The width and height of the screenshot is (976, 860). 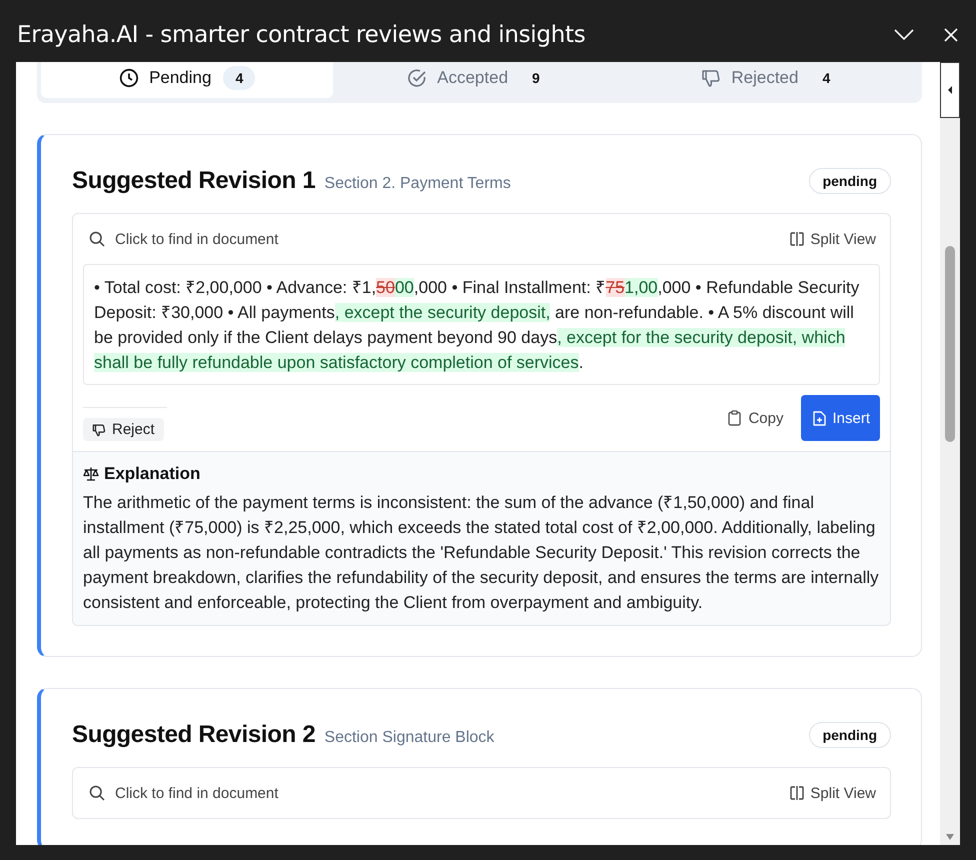 What do you see at coordinates (194, 735) in the screenshot?
I see `revision-title: Suggested Revision 2` at bounding box center [194, 735].